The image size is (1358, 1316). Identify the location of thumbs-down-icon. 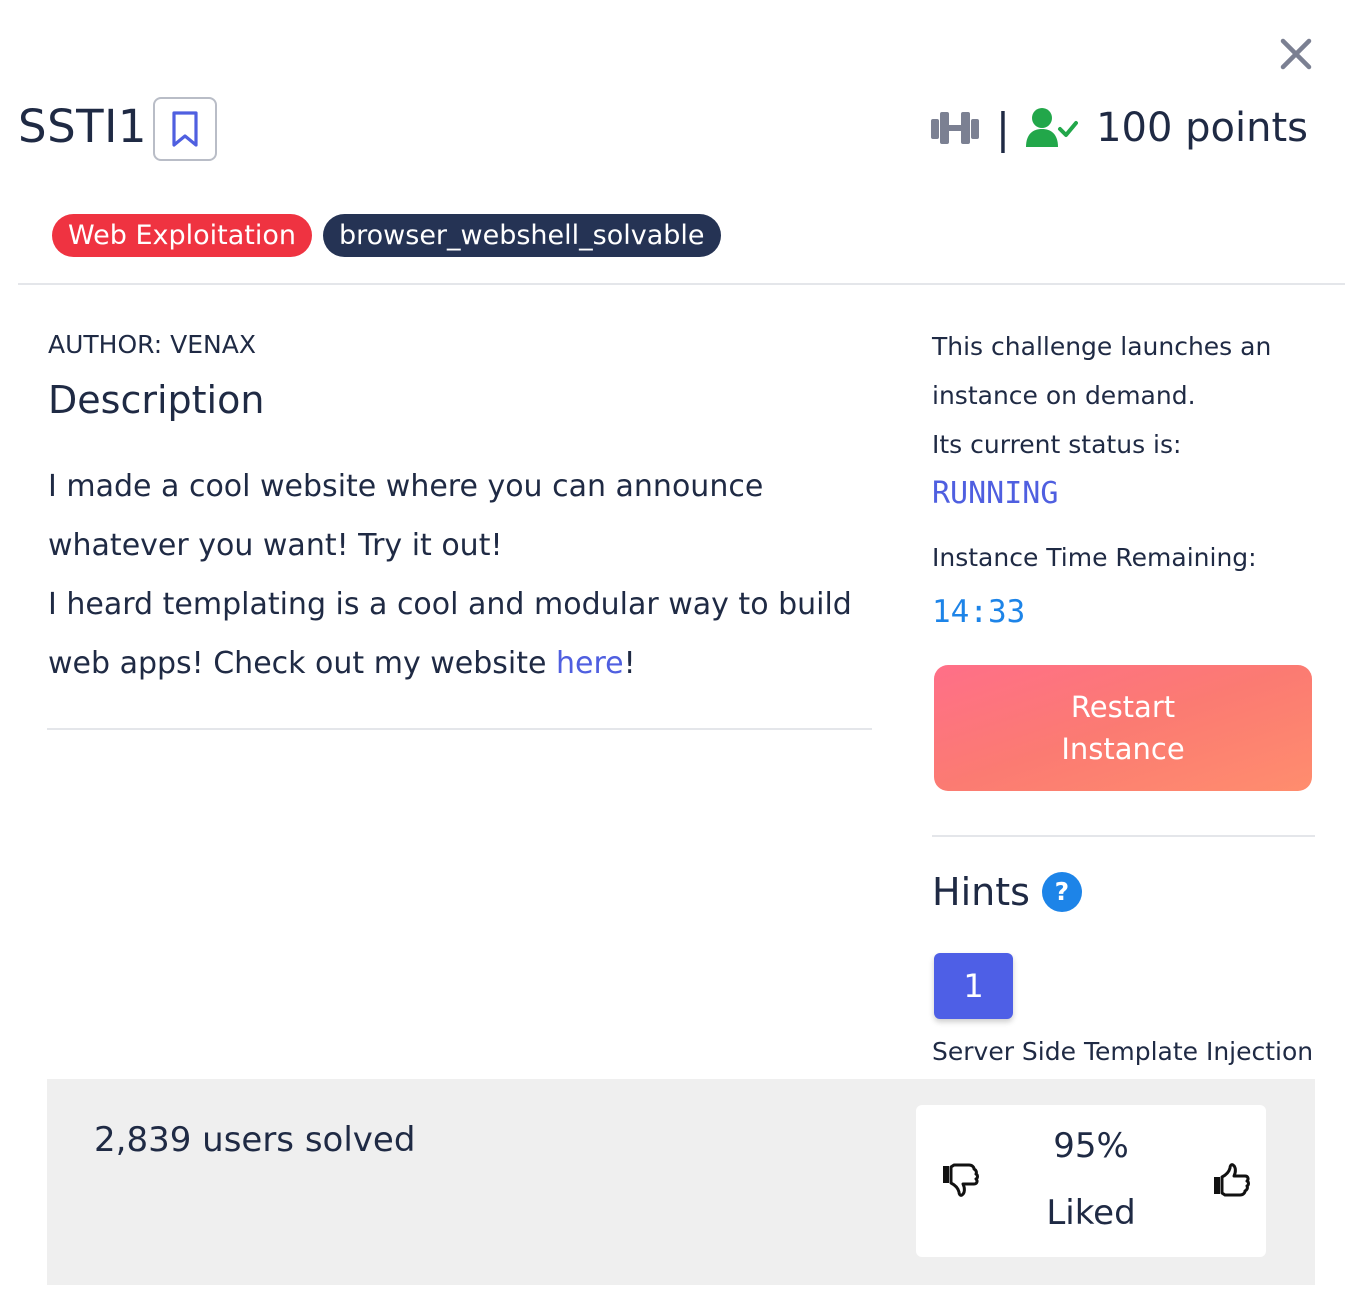
(961, 1180).